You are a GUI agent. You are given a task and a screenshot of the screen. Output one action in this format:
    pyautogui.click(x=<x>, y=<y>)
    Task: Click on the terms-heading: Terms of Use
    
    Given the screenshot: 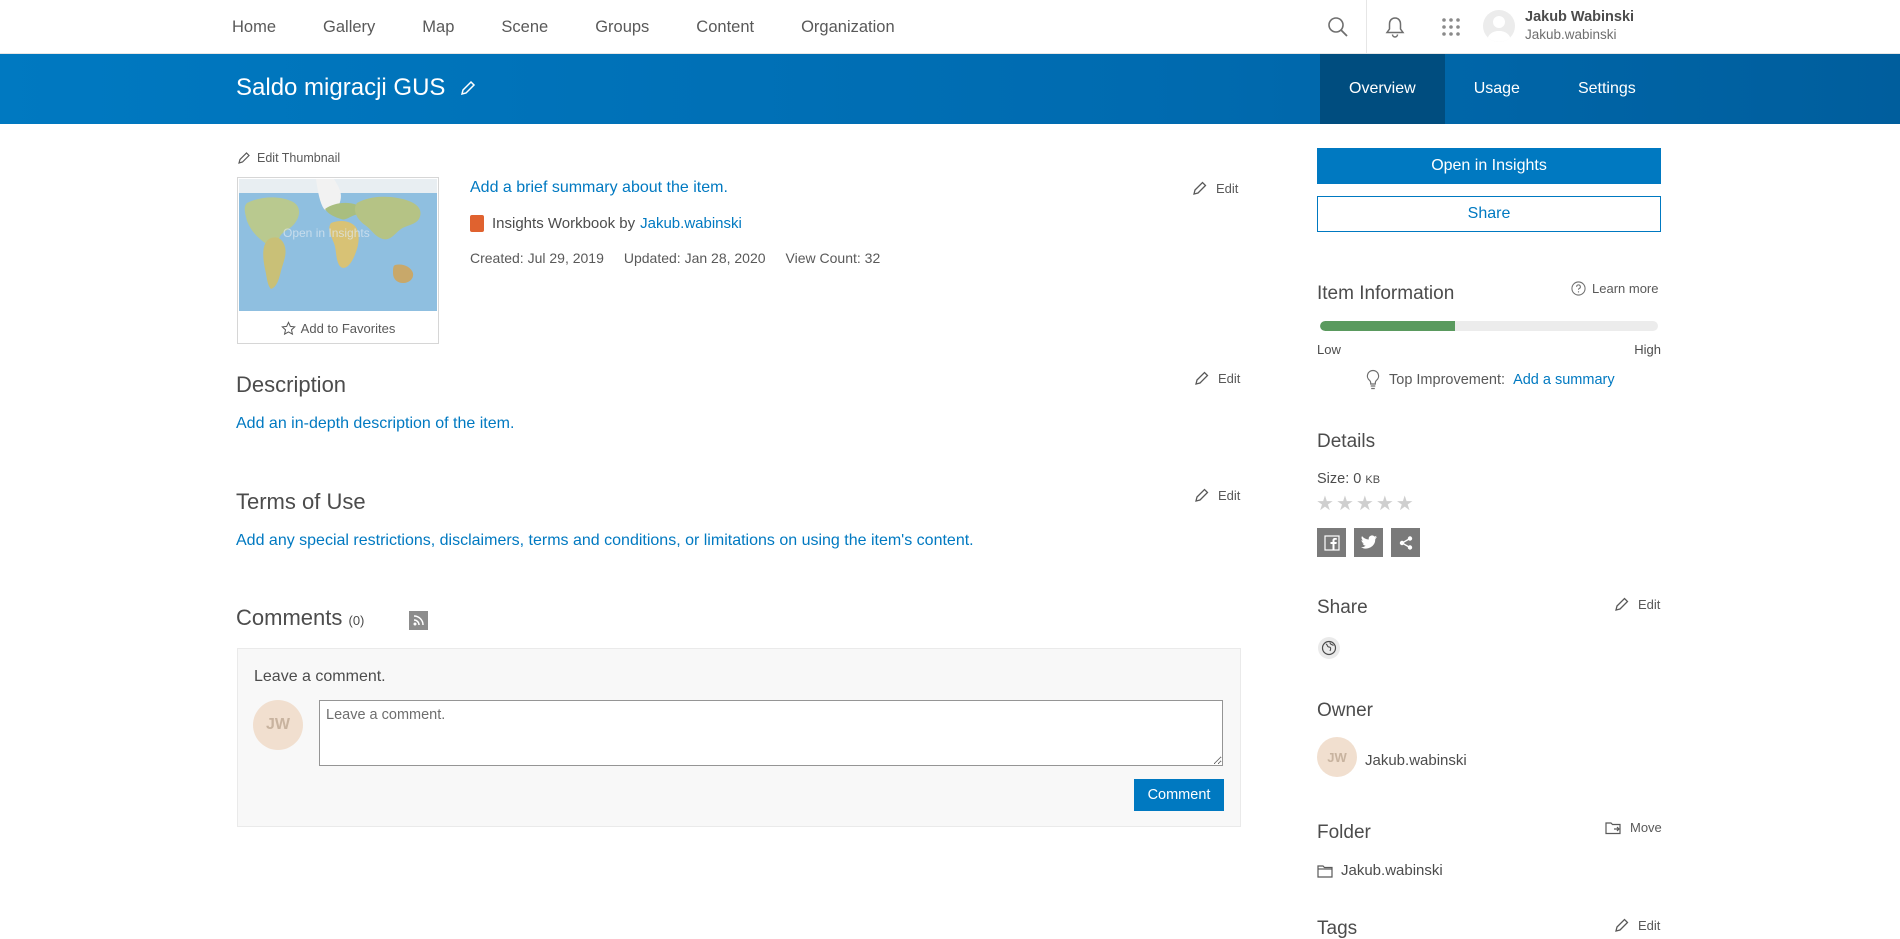 What is the action you would take?
    pyautogui.click(x=301, y=501)
    